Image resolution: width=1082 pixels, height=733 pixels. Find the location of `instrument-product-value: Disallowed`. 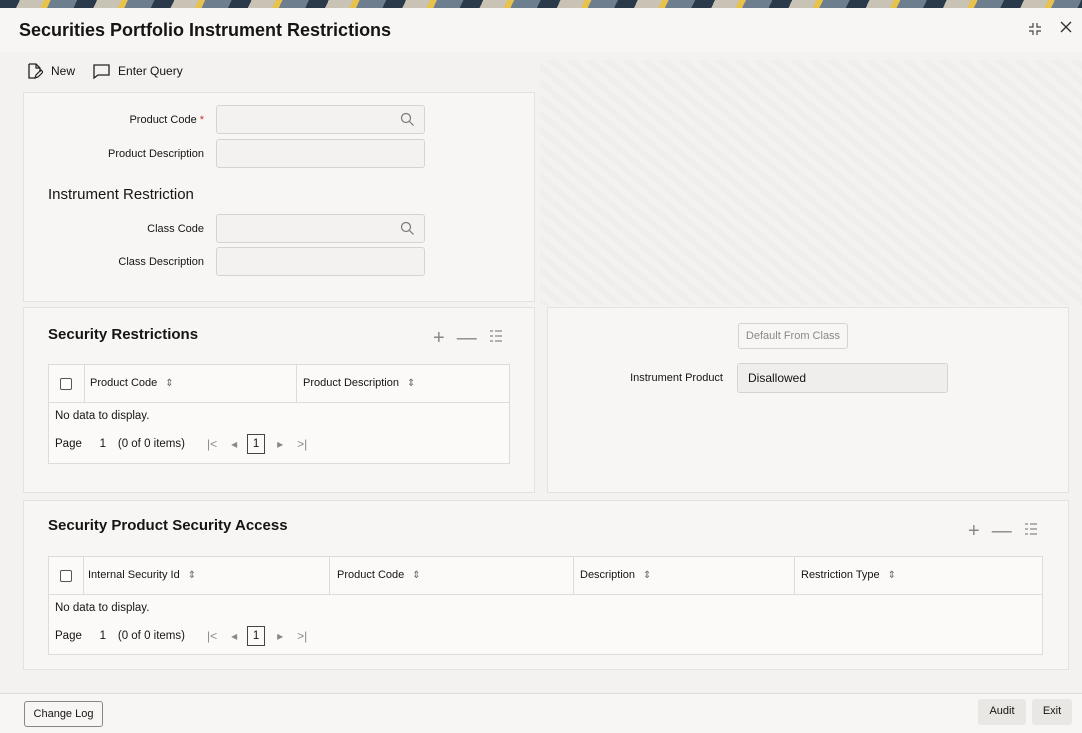

instrument-product-value: Disallowed is located at coordinates (842, 378).